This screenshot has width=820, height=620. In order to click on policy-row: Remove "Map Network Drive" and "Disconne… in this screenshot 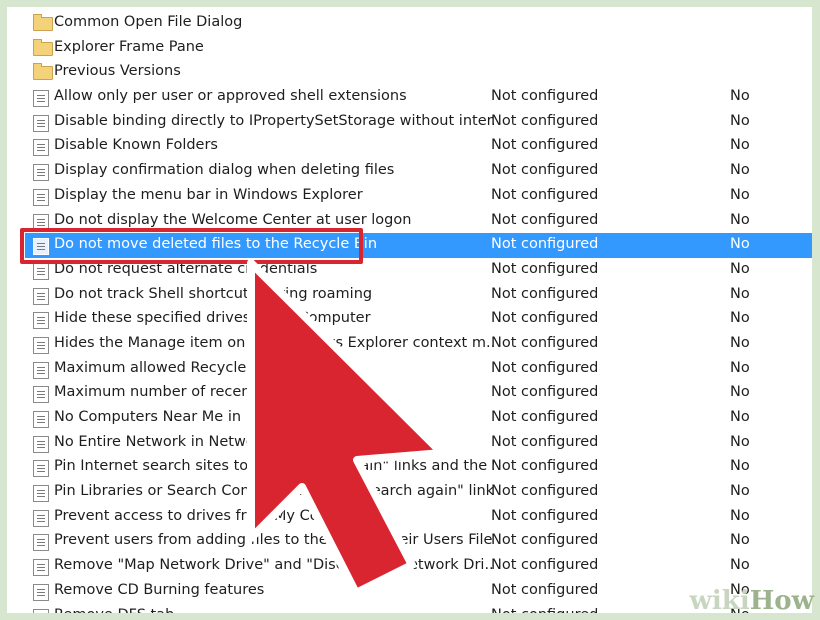, I will do `click(418, 566)`.